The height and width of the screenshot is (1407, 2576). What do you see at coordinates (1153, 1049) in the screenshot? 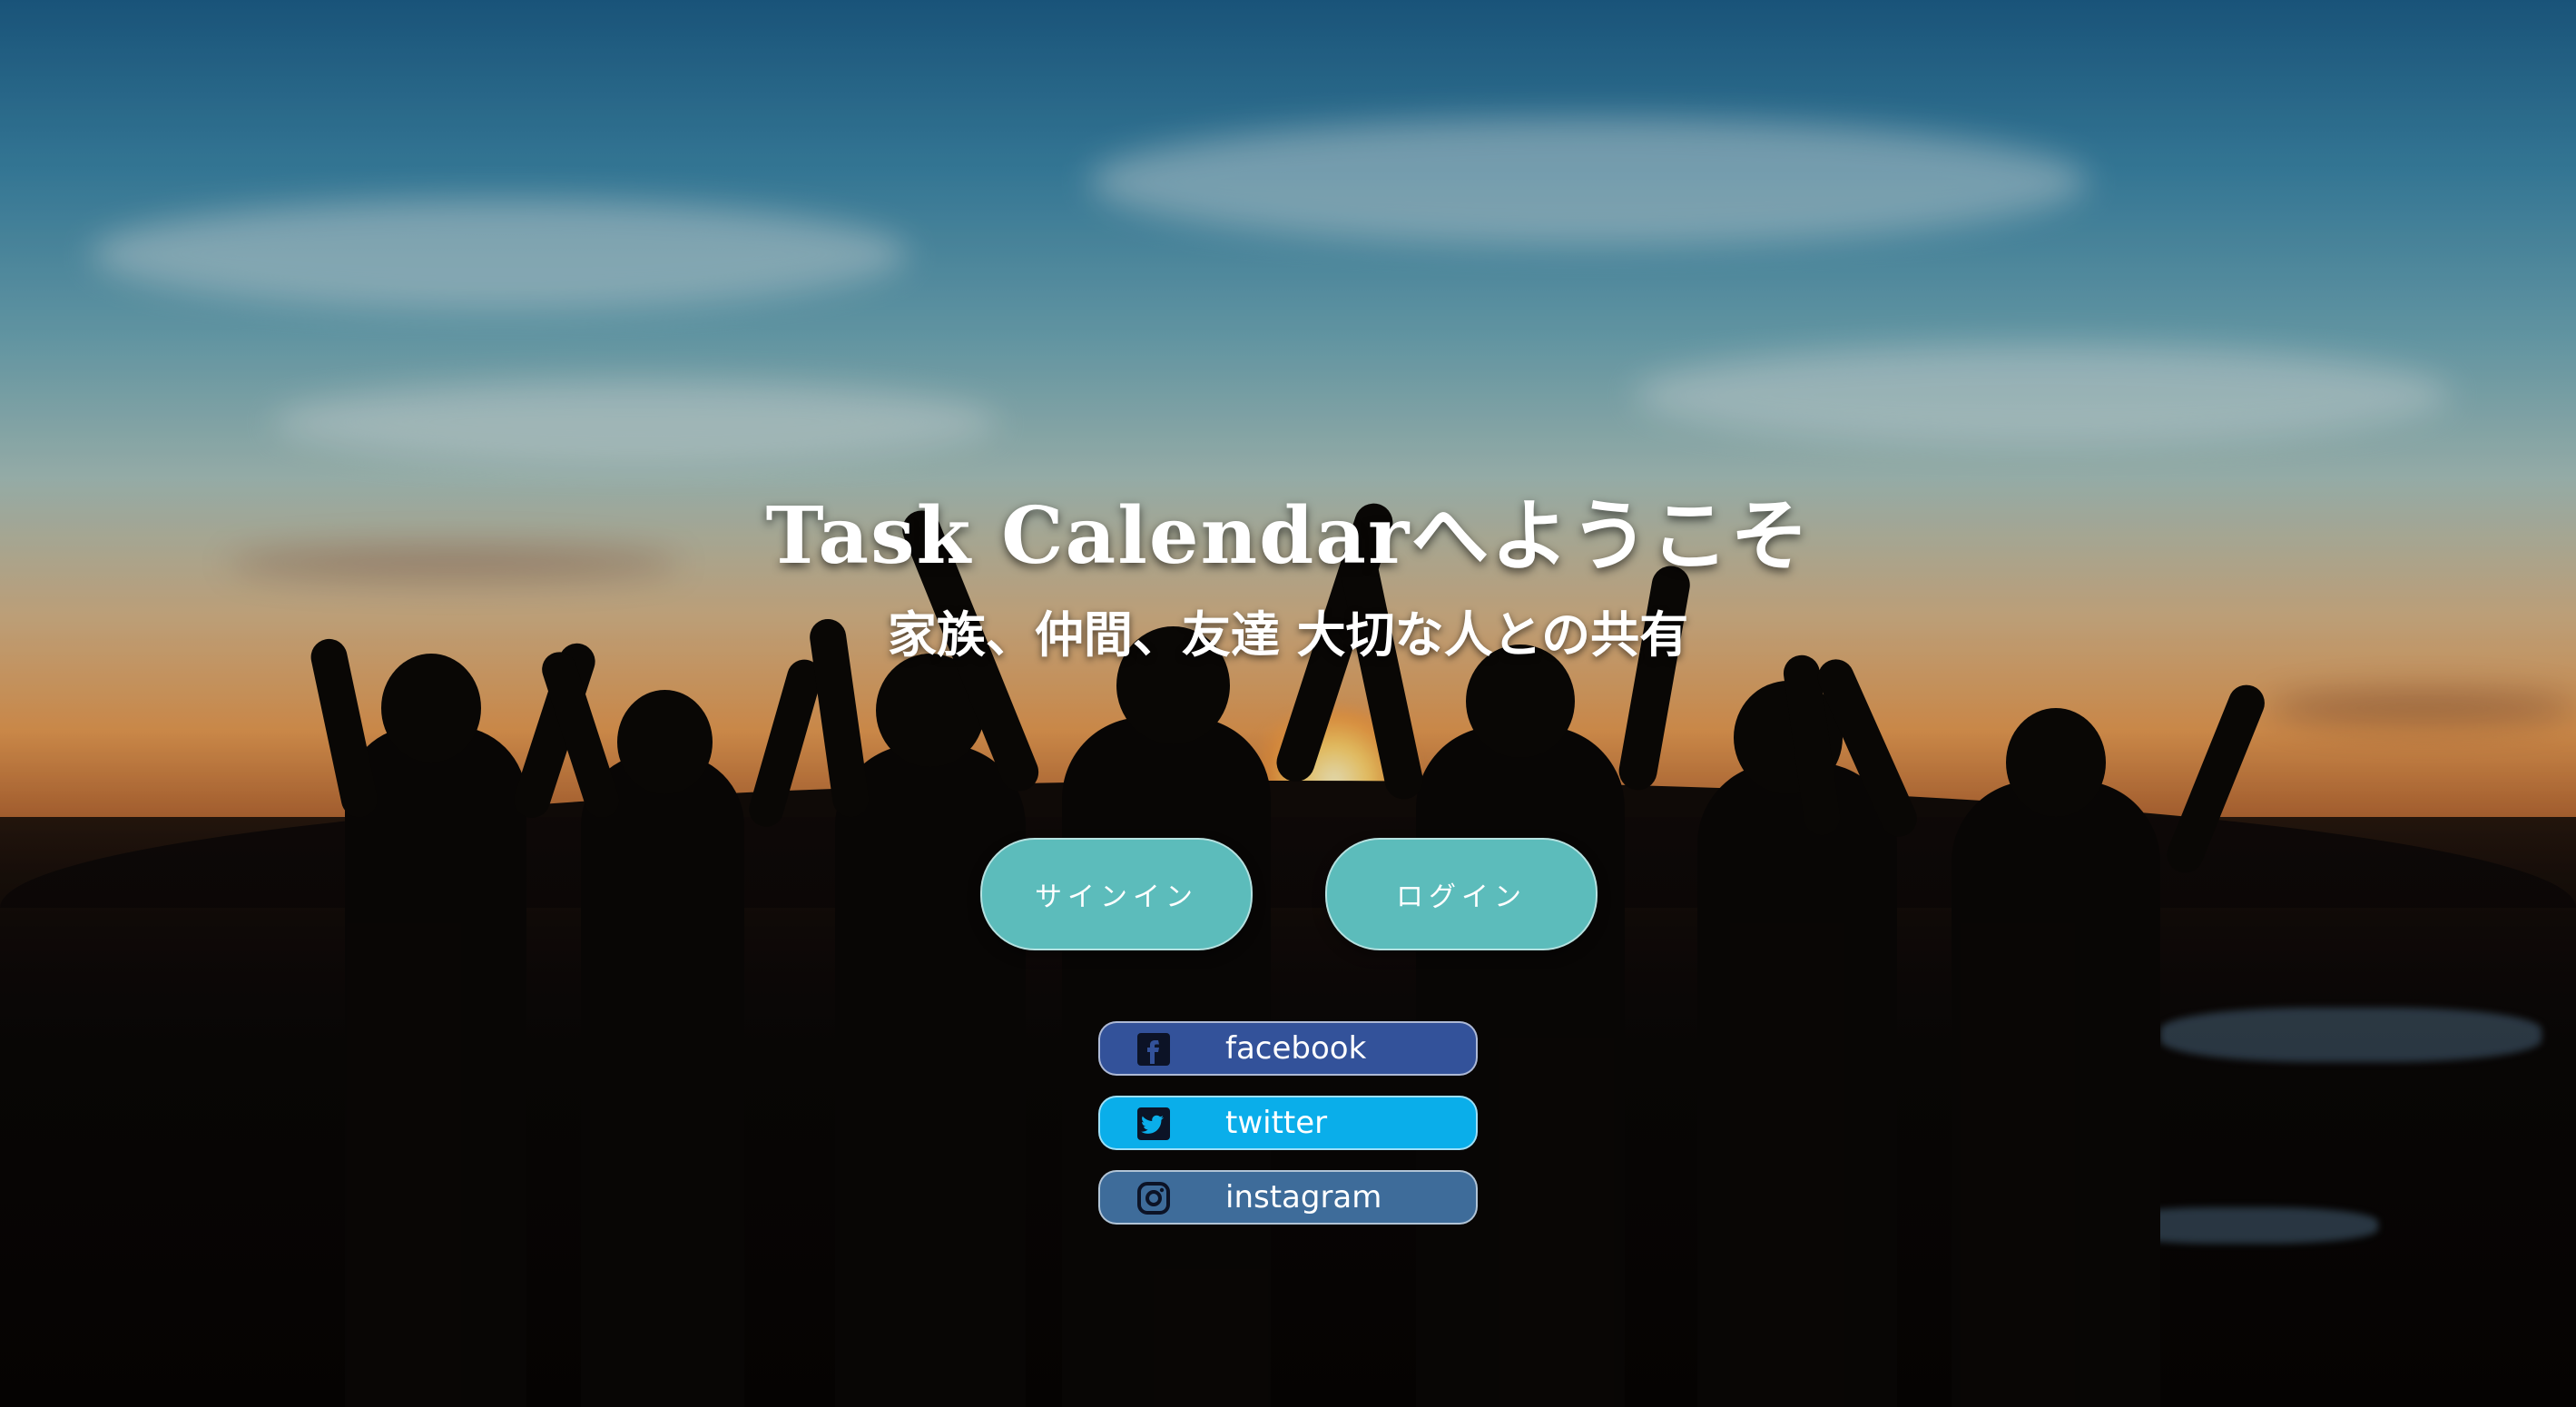
I see `facebook-icon` at bounding box center [1153, 1049].